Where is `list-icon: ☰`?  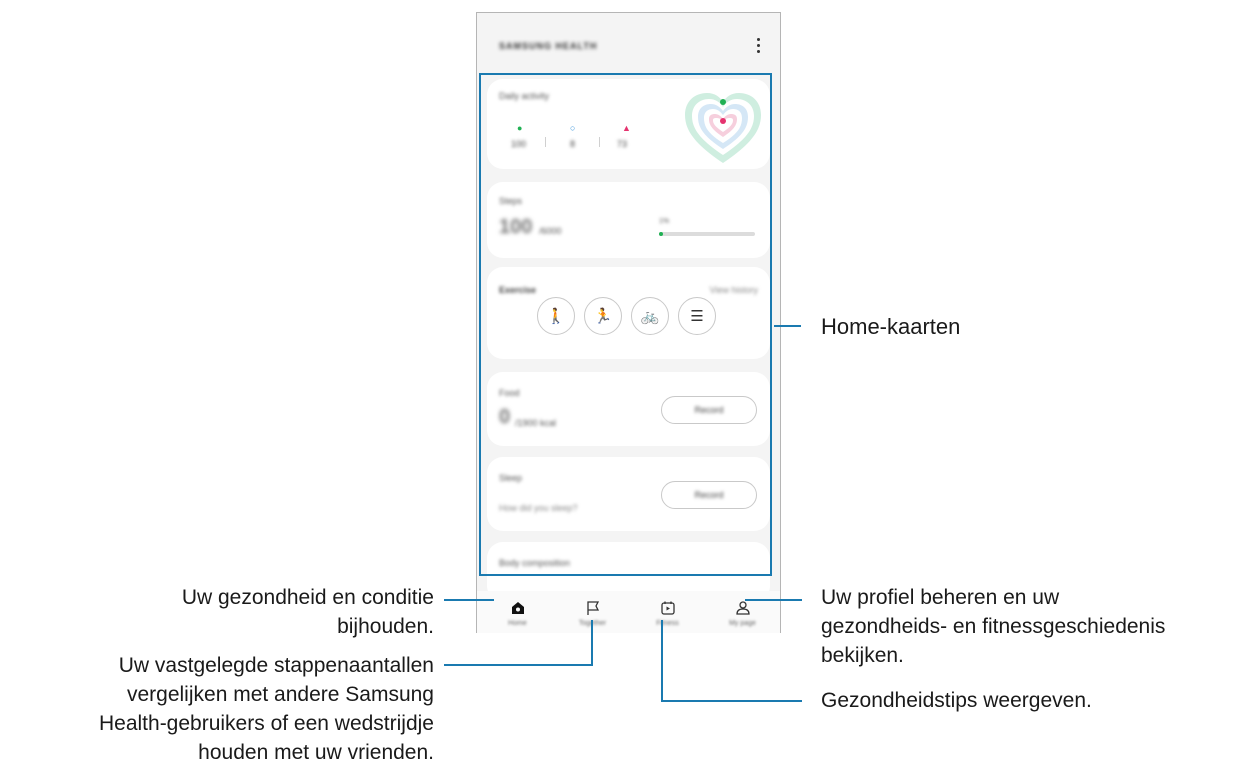 list-icon: ☰ is located at coordinates (697, 316).